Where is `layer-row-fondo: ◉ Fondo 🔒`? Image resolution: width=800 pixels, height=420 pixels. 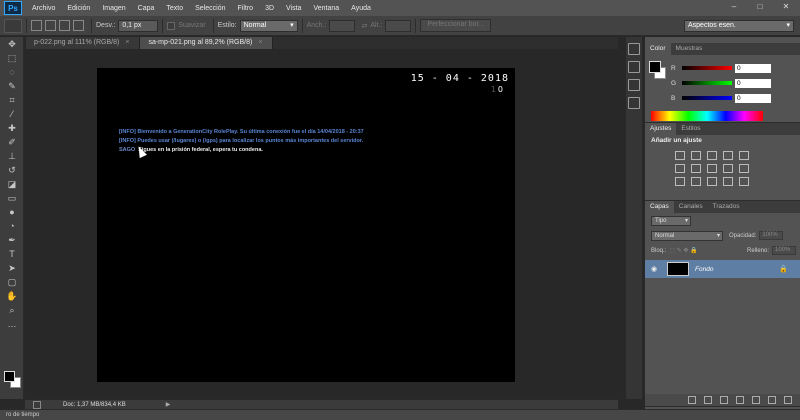 layer-row-fondo: ◉ Fondo 🔒 is located at coordinates (722, 269).